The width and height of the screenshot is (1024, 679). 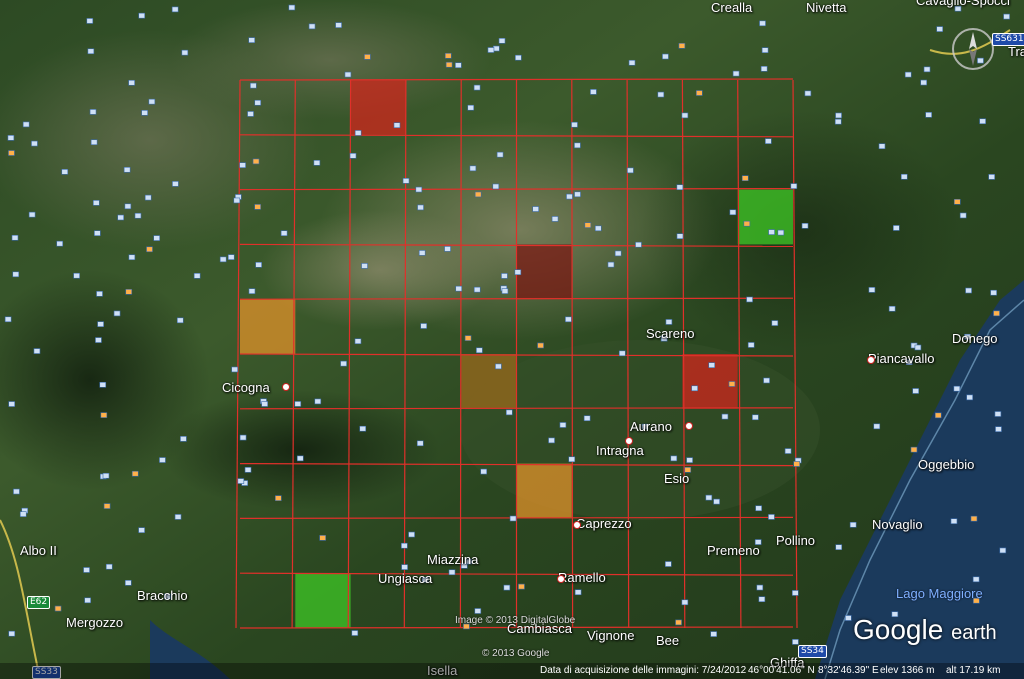 I want to click on grid-cell-orange, so click(x=268, y=326).